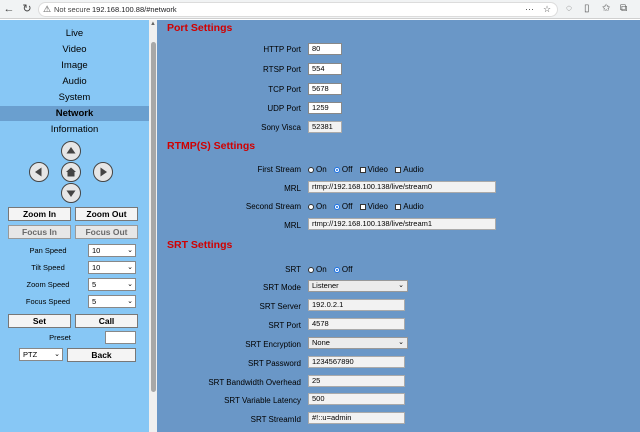 The width and height of the screenshot is (640, 432). What do you see at coordinates (325, 108) in the screenshot?
I see `udp-port-input: 1259` at bounding box center [325, 108].